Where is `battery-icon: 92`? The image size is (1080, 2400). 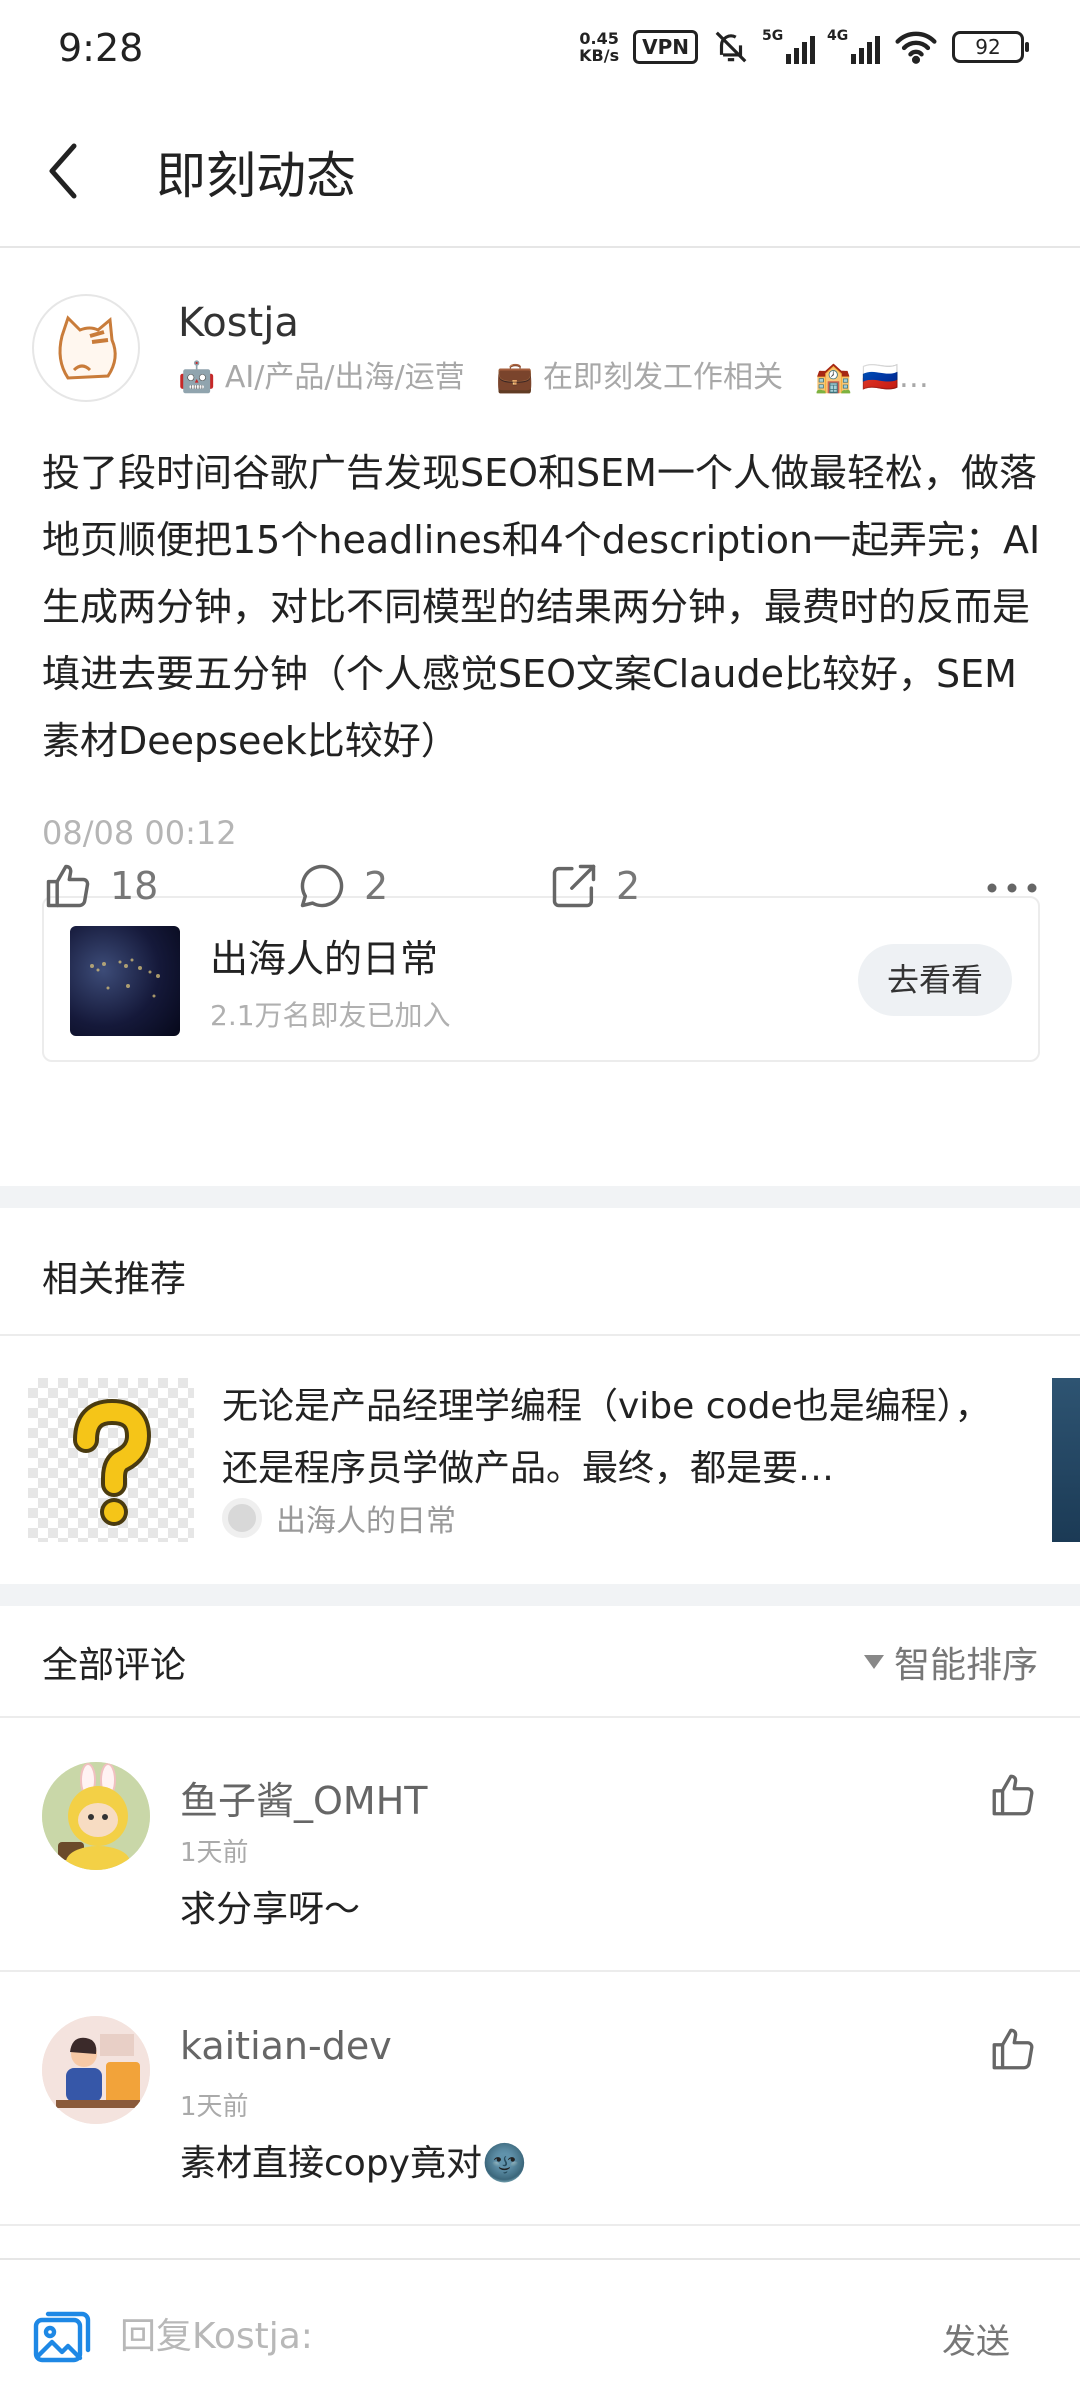 battery-icon: 92 is located at coordinates (990, 47).